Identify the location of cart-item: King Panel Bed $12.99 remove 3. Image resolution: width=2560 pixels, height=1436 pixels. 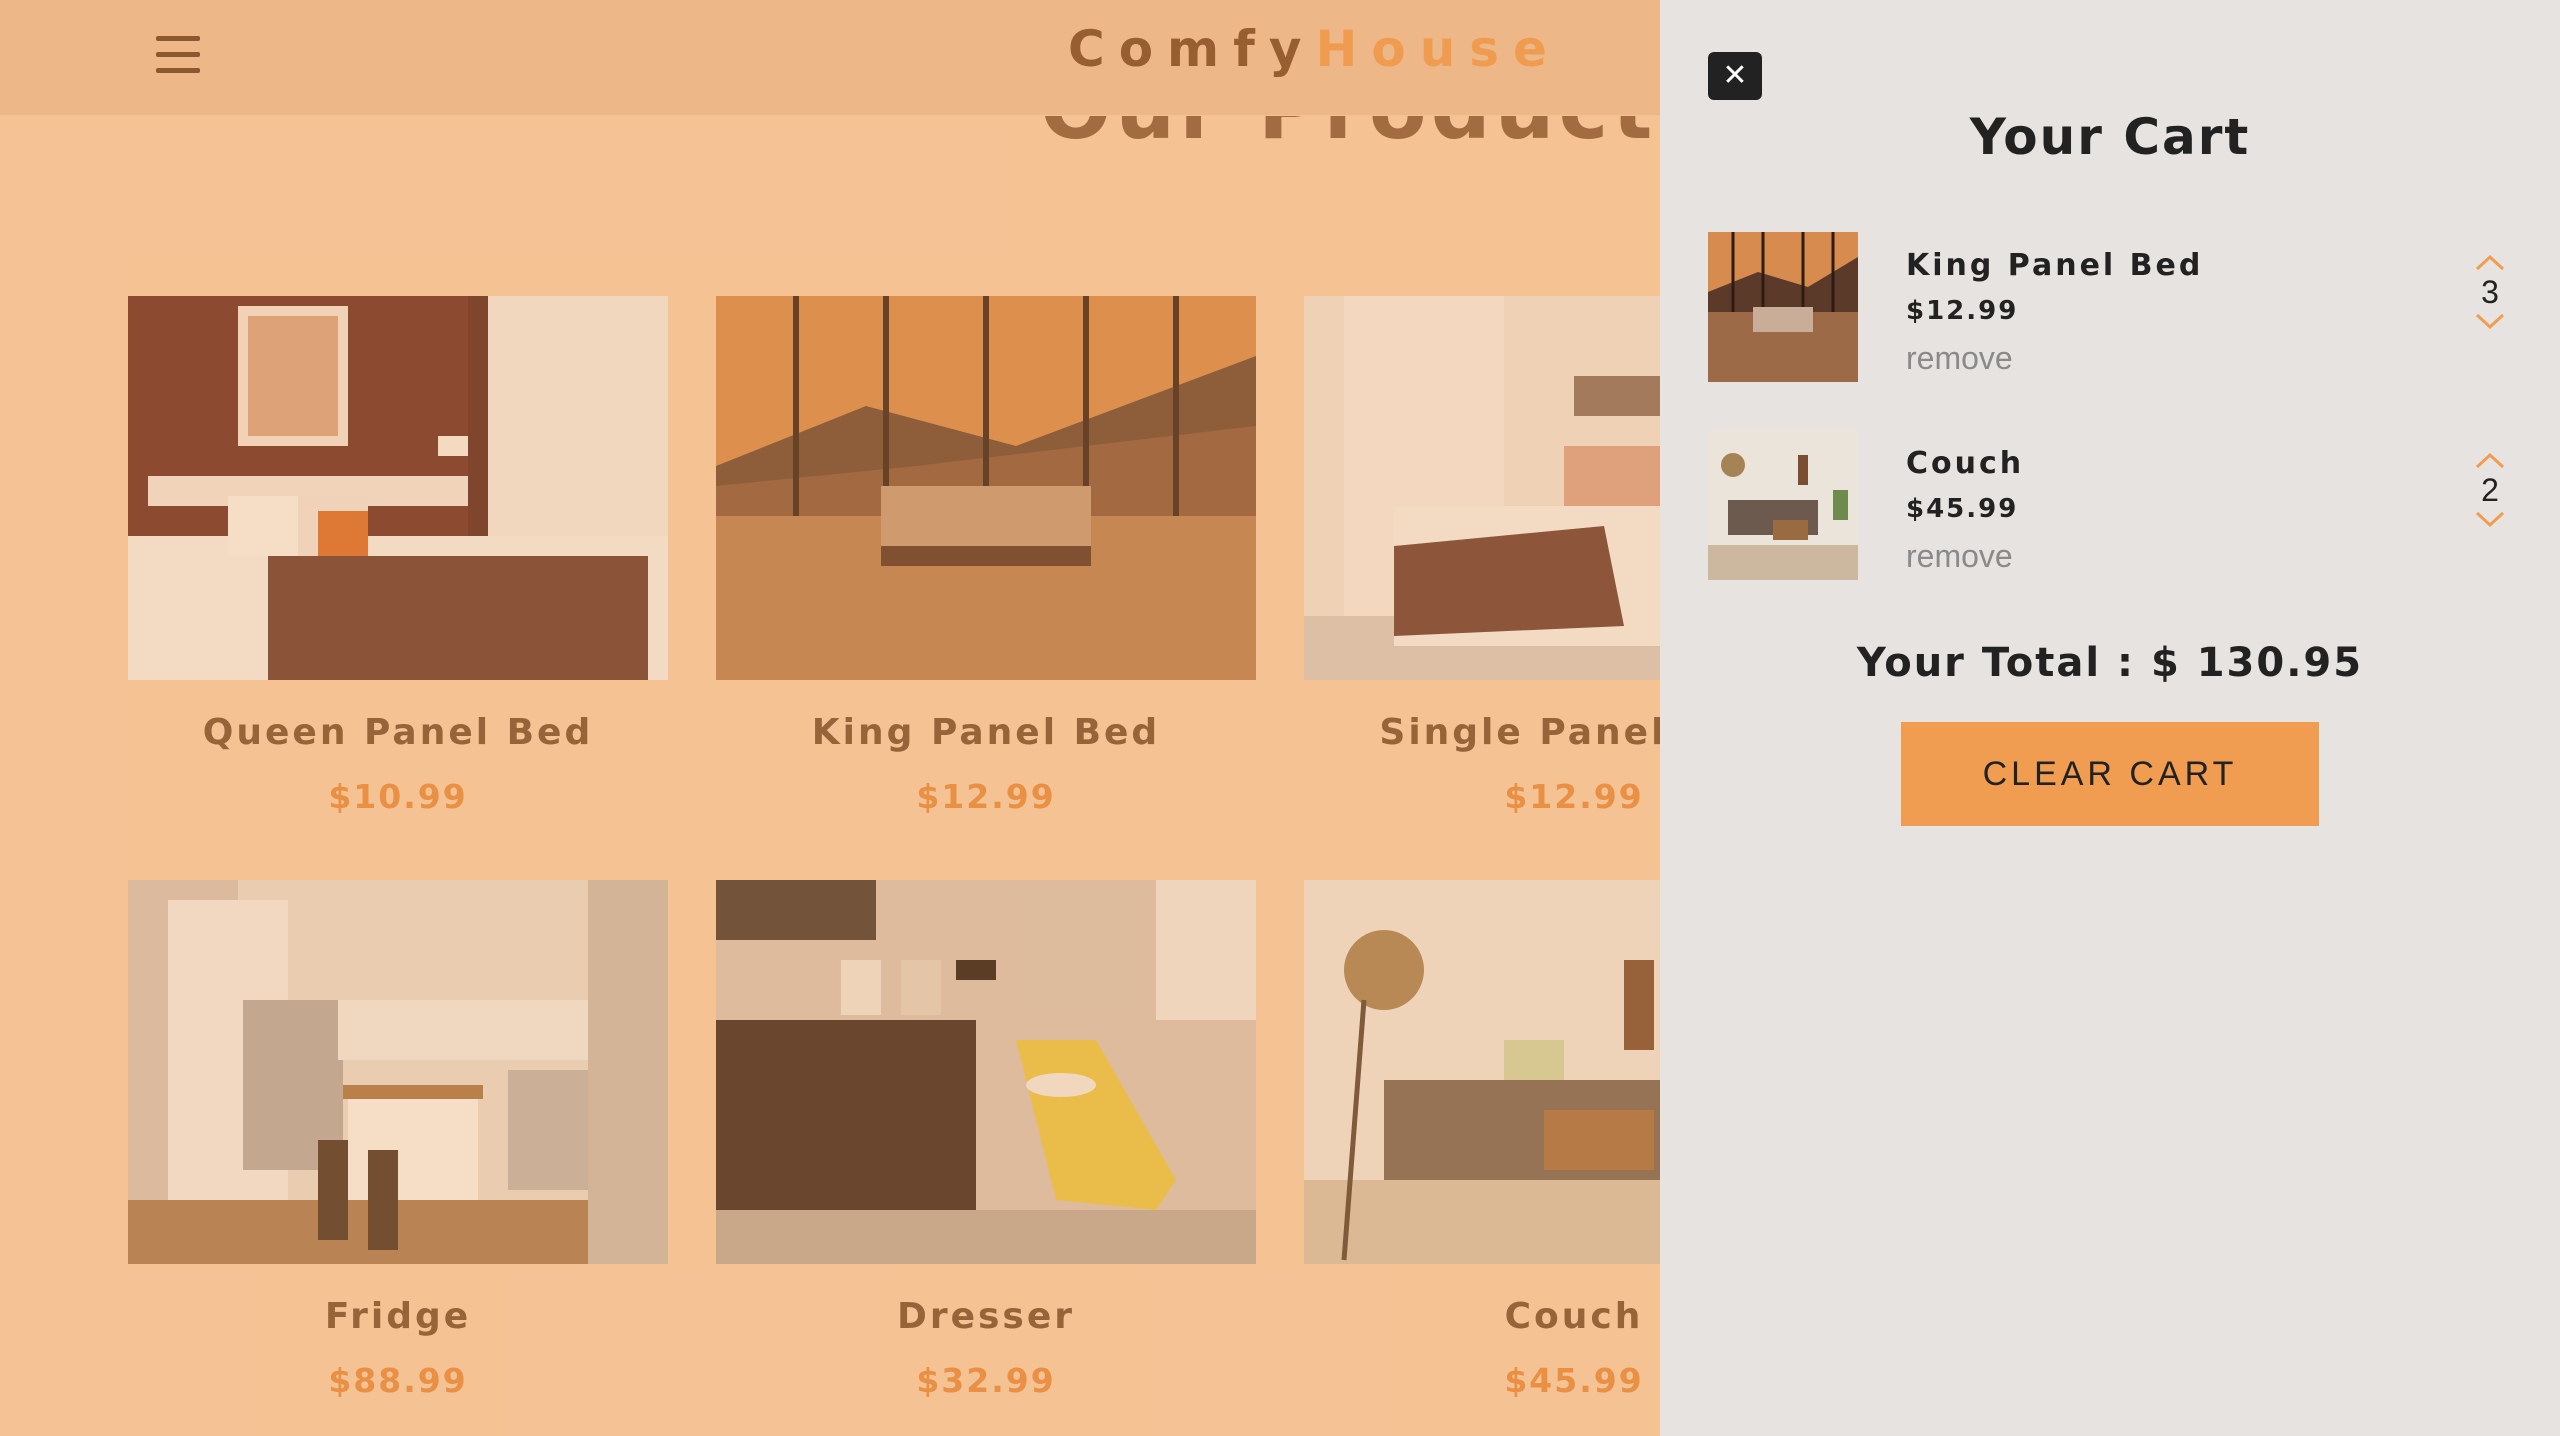
(2118, 308).